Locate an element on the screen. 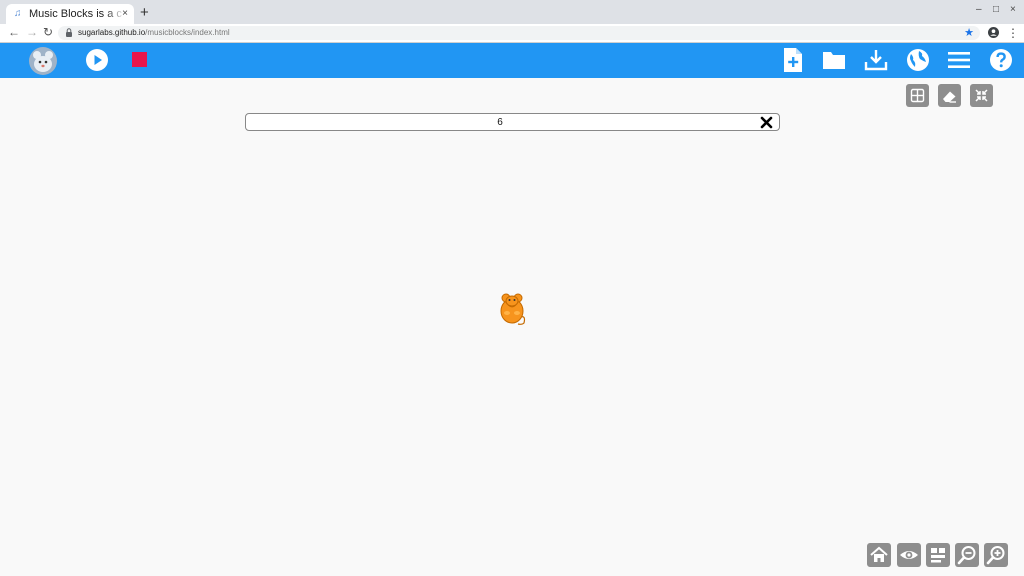  tab-musicblocks: ♫ Music Blocks is a c × is located at coordinates (70, 14).